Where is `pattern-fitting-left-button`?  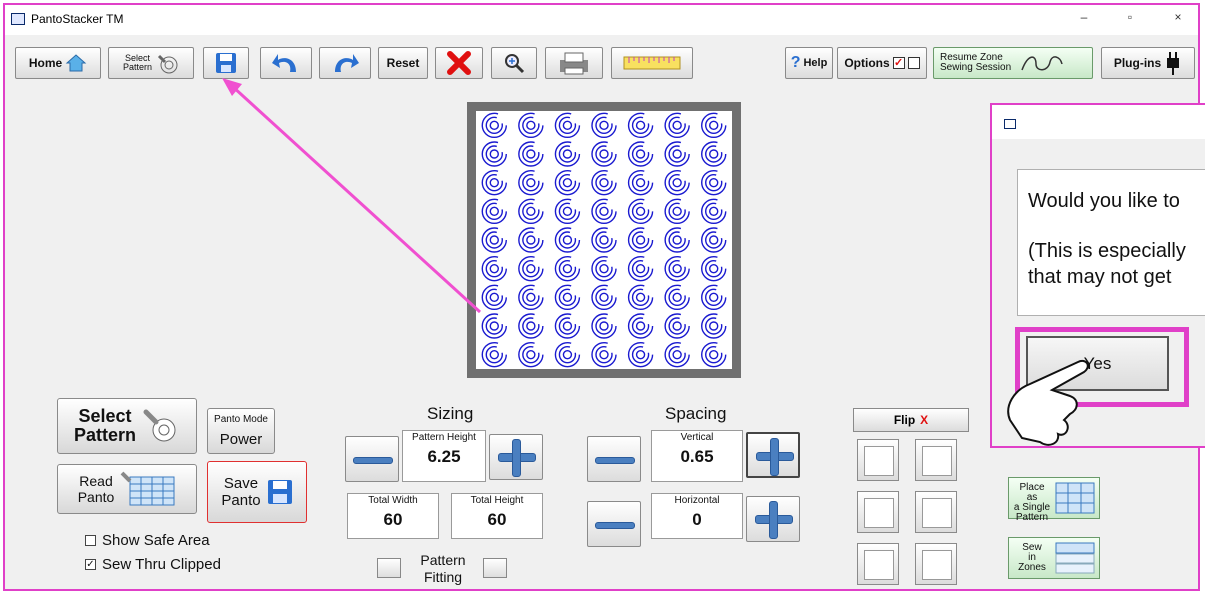 pattern-fitting-left-button is located at coordinates (389, 568).